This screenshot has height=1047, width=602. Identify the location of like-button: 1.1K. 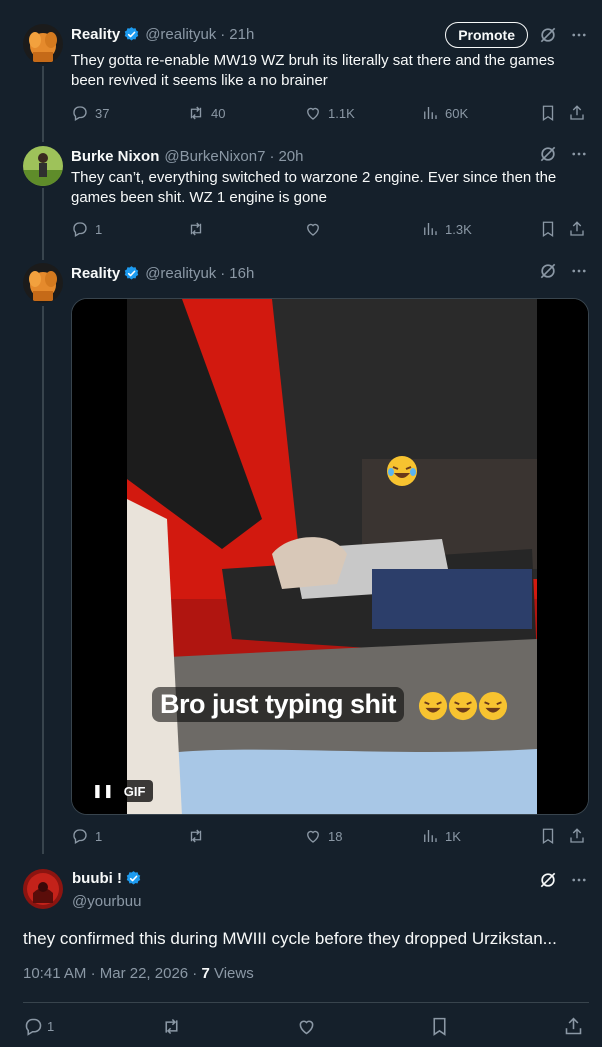
(329, 113).